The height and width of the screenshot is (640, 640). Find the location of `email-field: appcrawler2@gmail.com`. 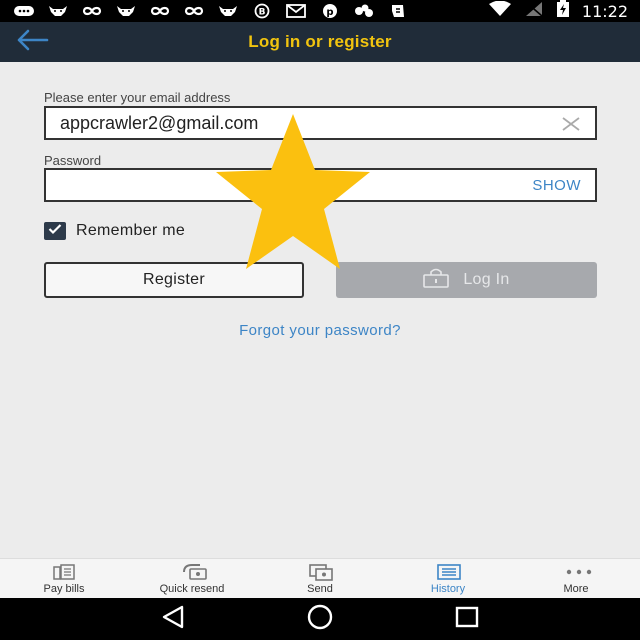

email-field: appcrawler2@gmail.com is located at coordinates (320, 123).